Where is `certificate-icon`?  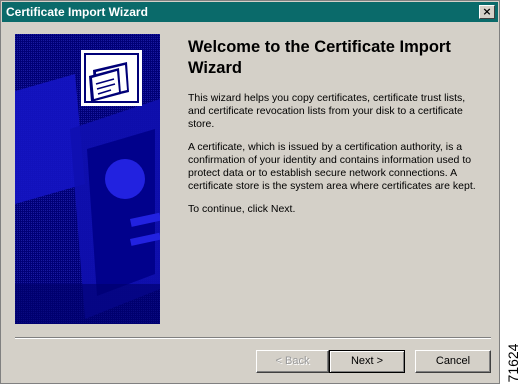 certificate-icon is located at coordinates (111, 78).